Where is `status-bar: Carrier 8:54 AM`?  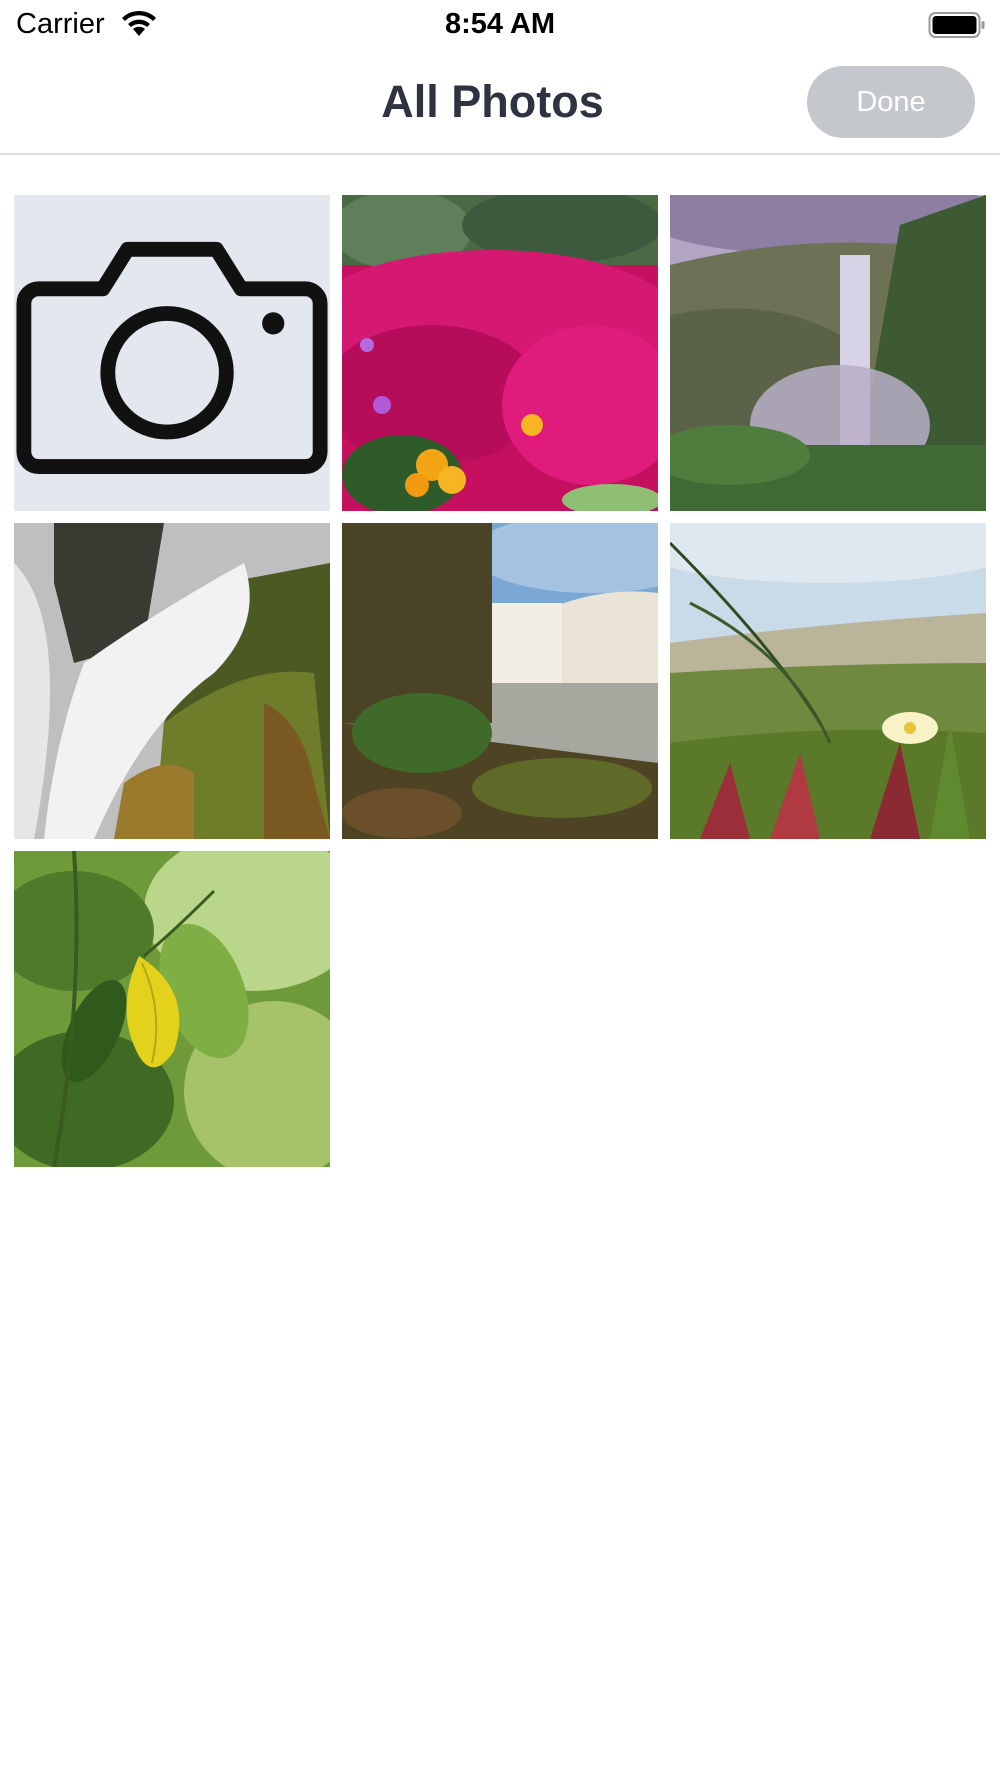
status-bar: Carrier 8:54 AM is located at coordinates (500, 25).